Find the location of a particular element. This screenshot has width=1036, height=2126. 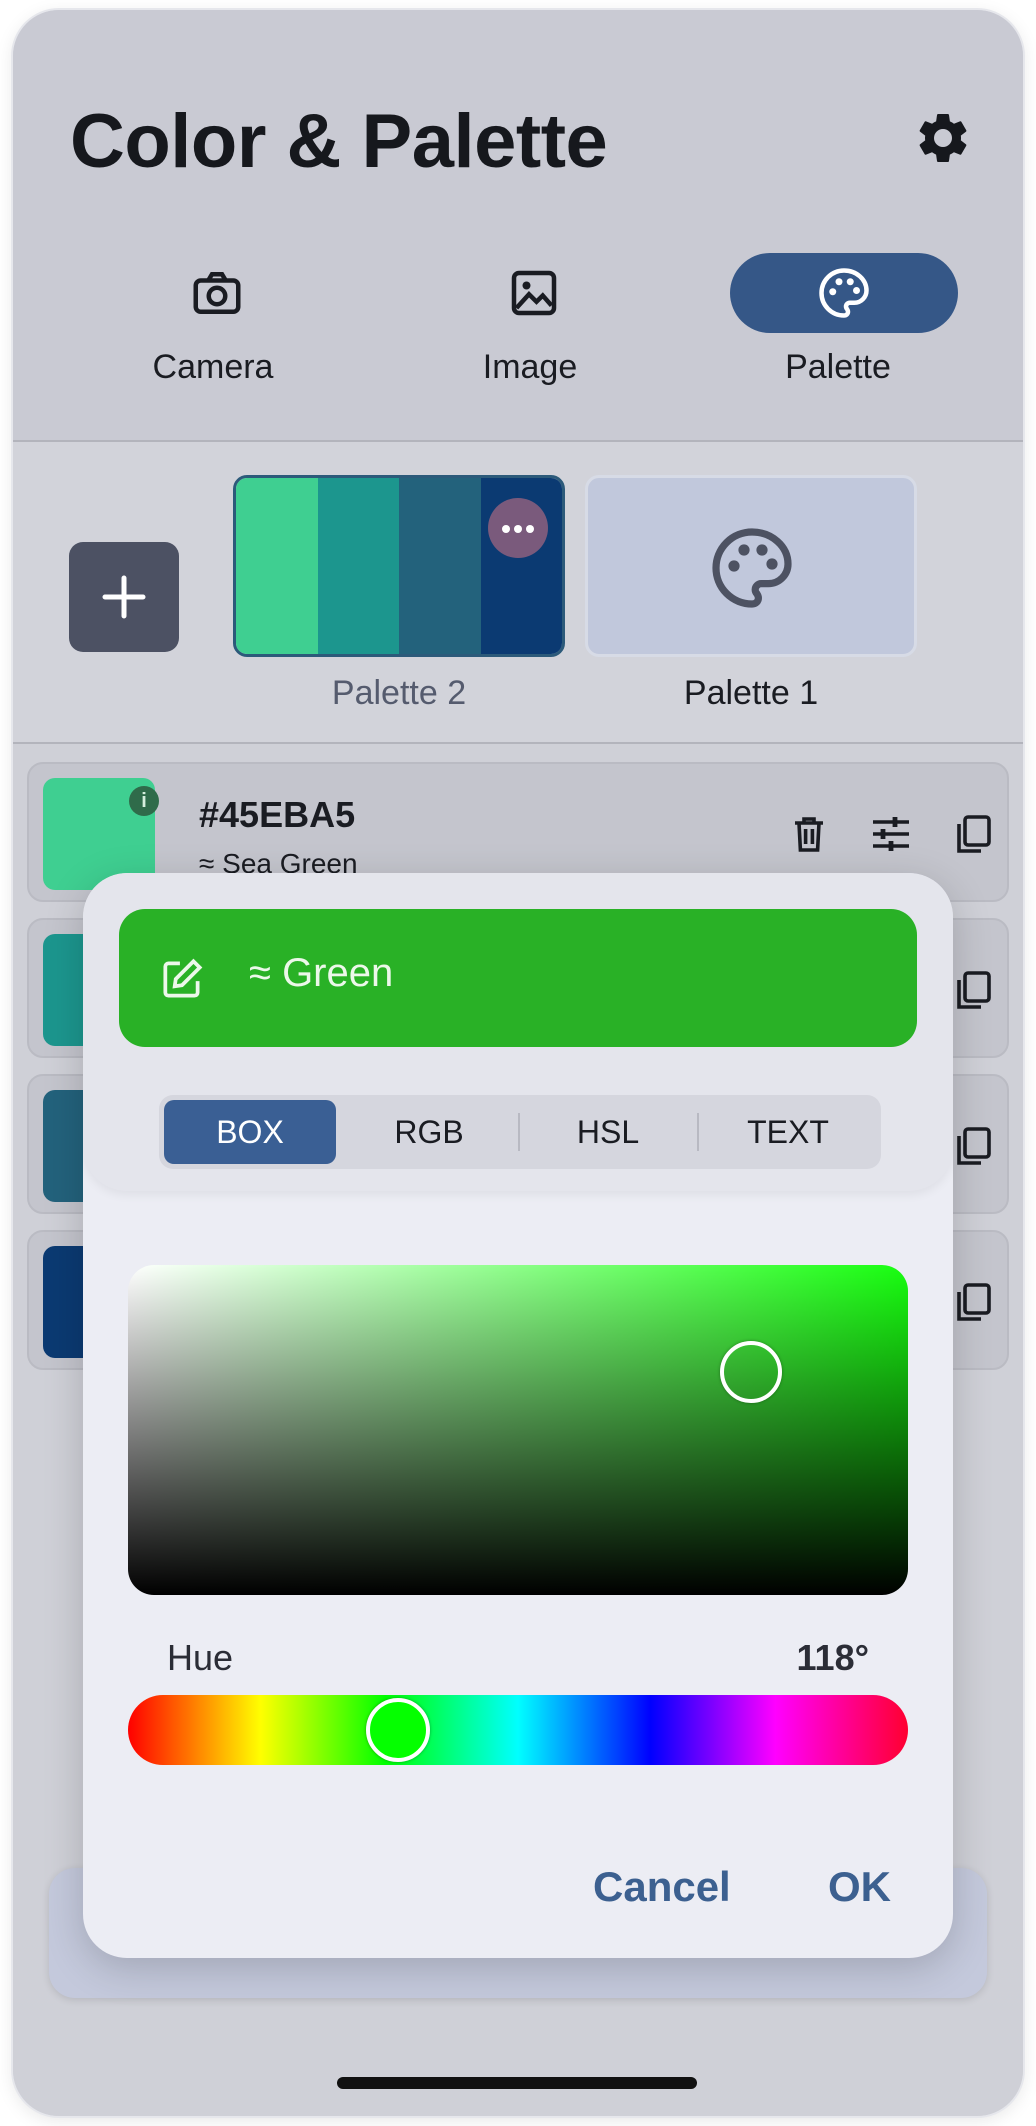

picker-mode-selector: BOX RGB HSL TEXT is located at coordinates (520, 1132).